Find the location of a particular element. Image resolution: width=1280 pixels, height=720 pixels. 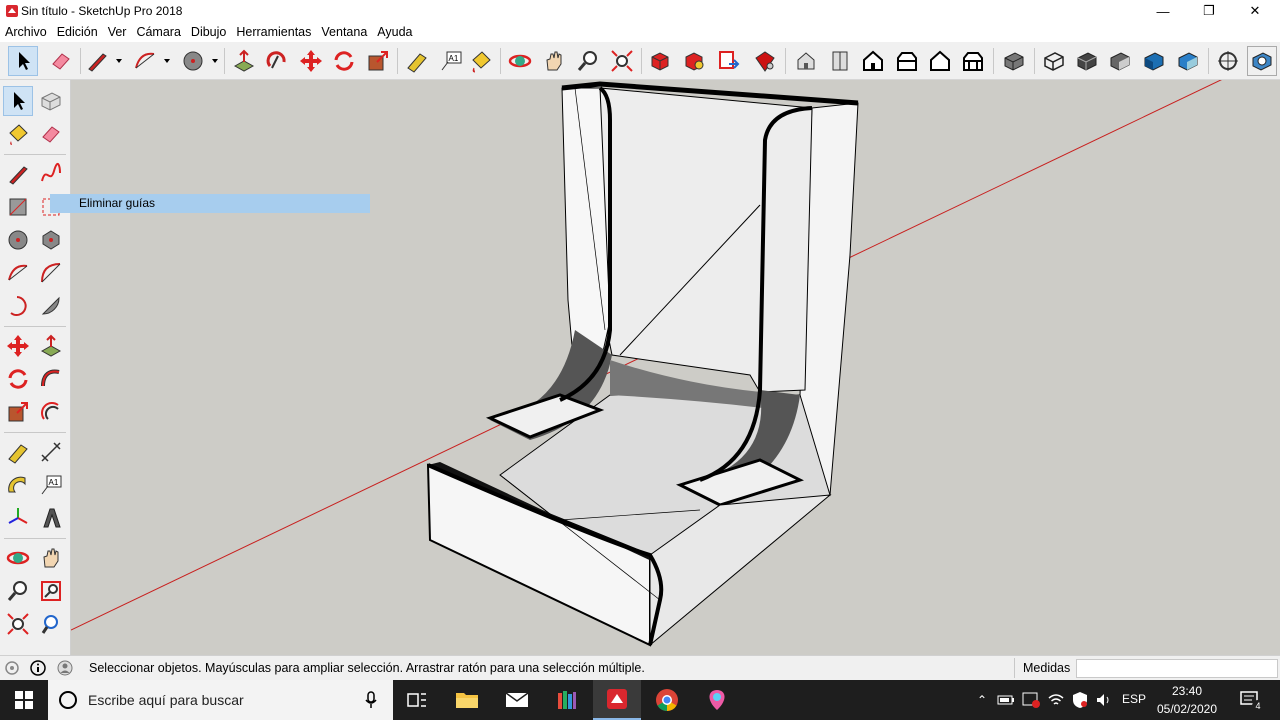

measures-input is located at coordinates (1177, 668).